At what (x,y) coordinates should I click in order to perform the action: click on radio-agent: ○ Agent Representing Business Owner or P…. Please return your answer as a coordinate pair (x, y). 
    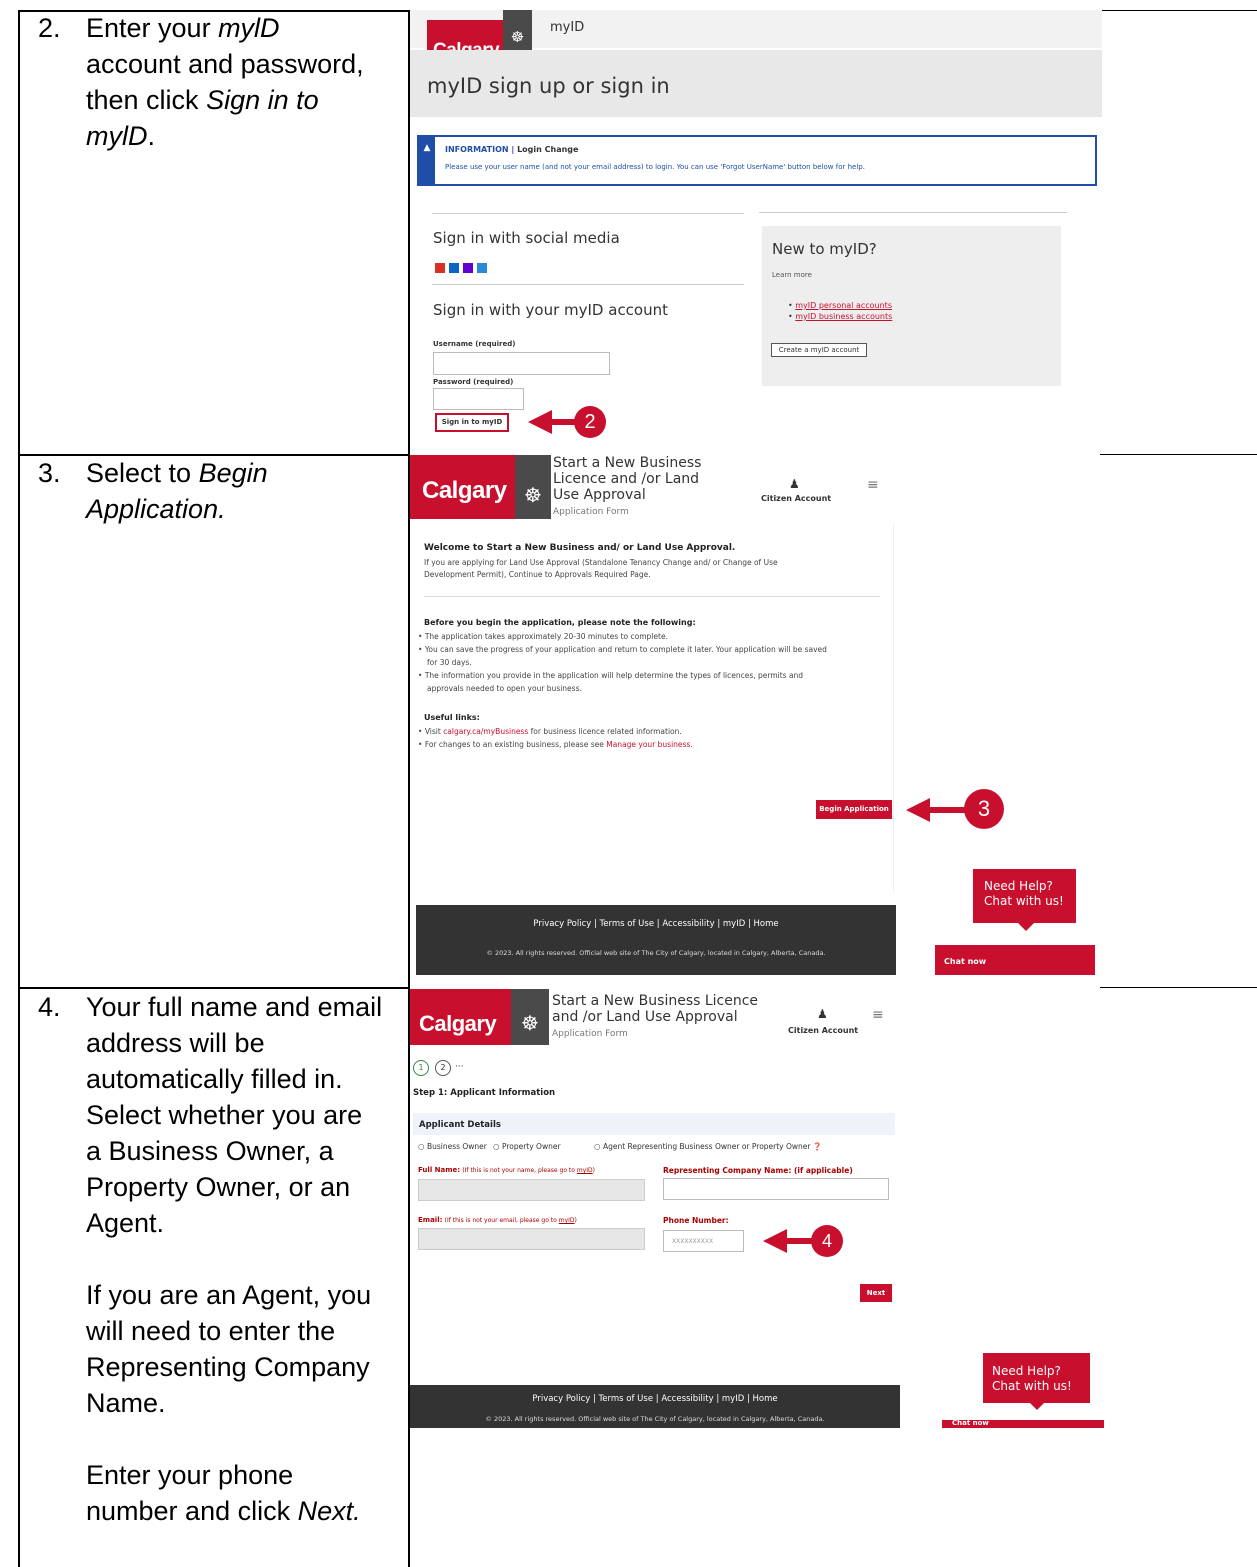
    Looking at the image, I should click on (708, 1146).